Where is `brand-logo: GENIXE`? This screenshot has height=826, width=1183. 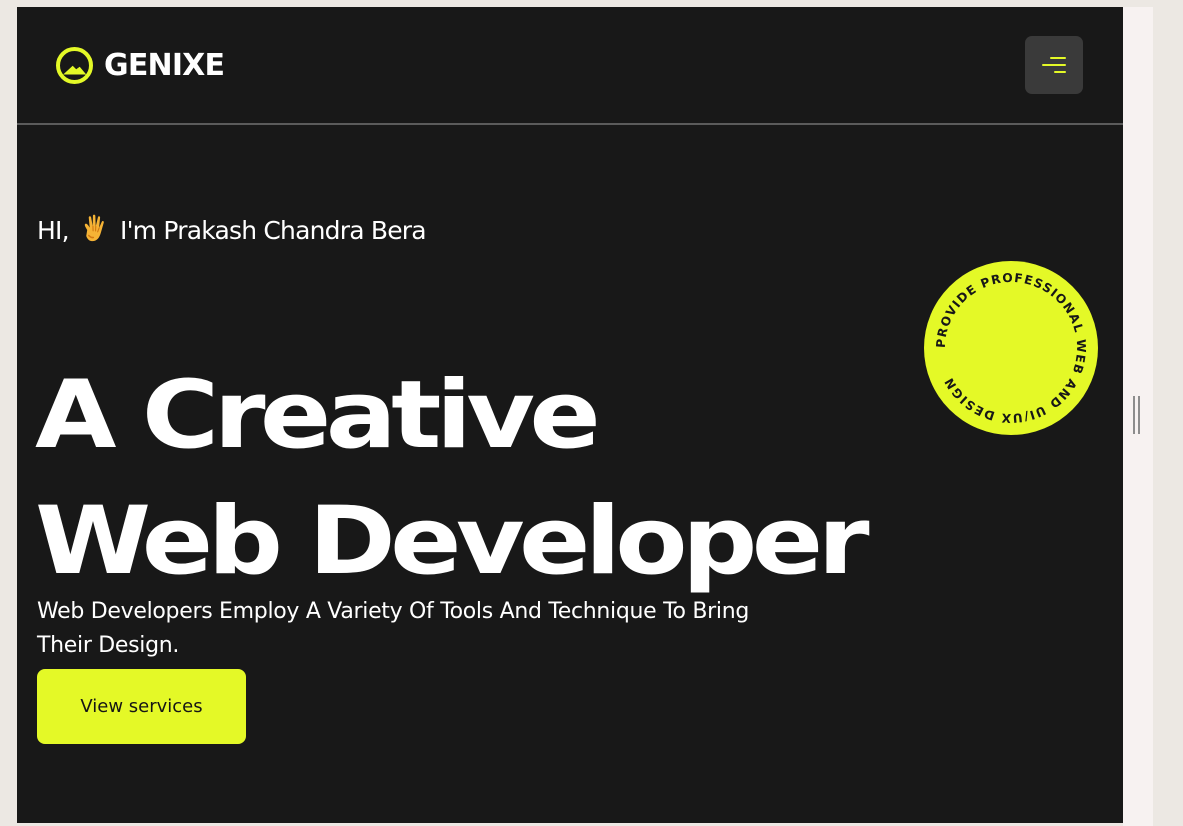
brand-logo: GENIXE is located at coordinates (140, 65).